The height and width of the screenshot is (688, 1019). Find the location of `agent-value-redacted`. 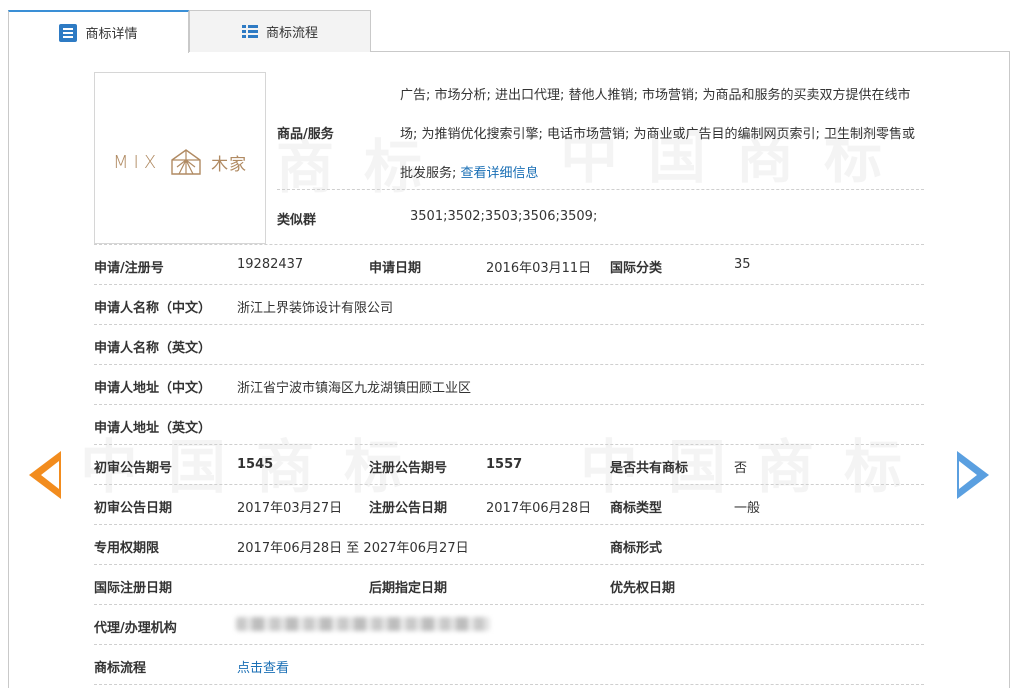

agent-value-redacted is located at coordinates (363, 624).